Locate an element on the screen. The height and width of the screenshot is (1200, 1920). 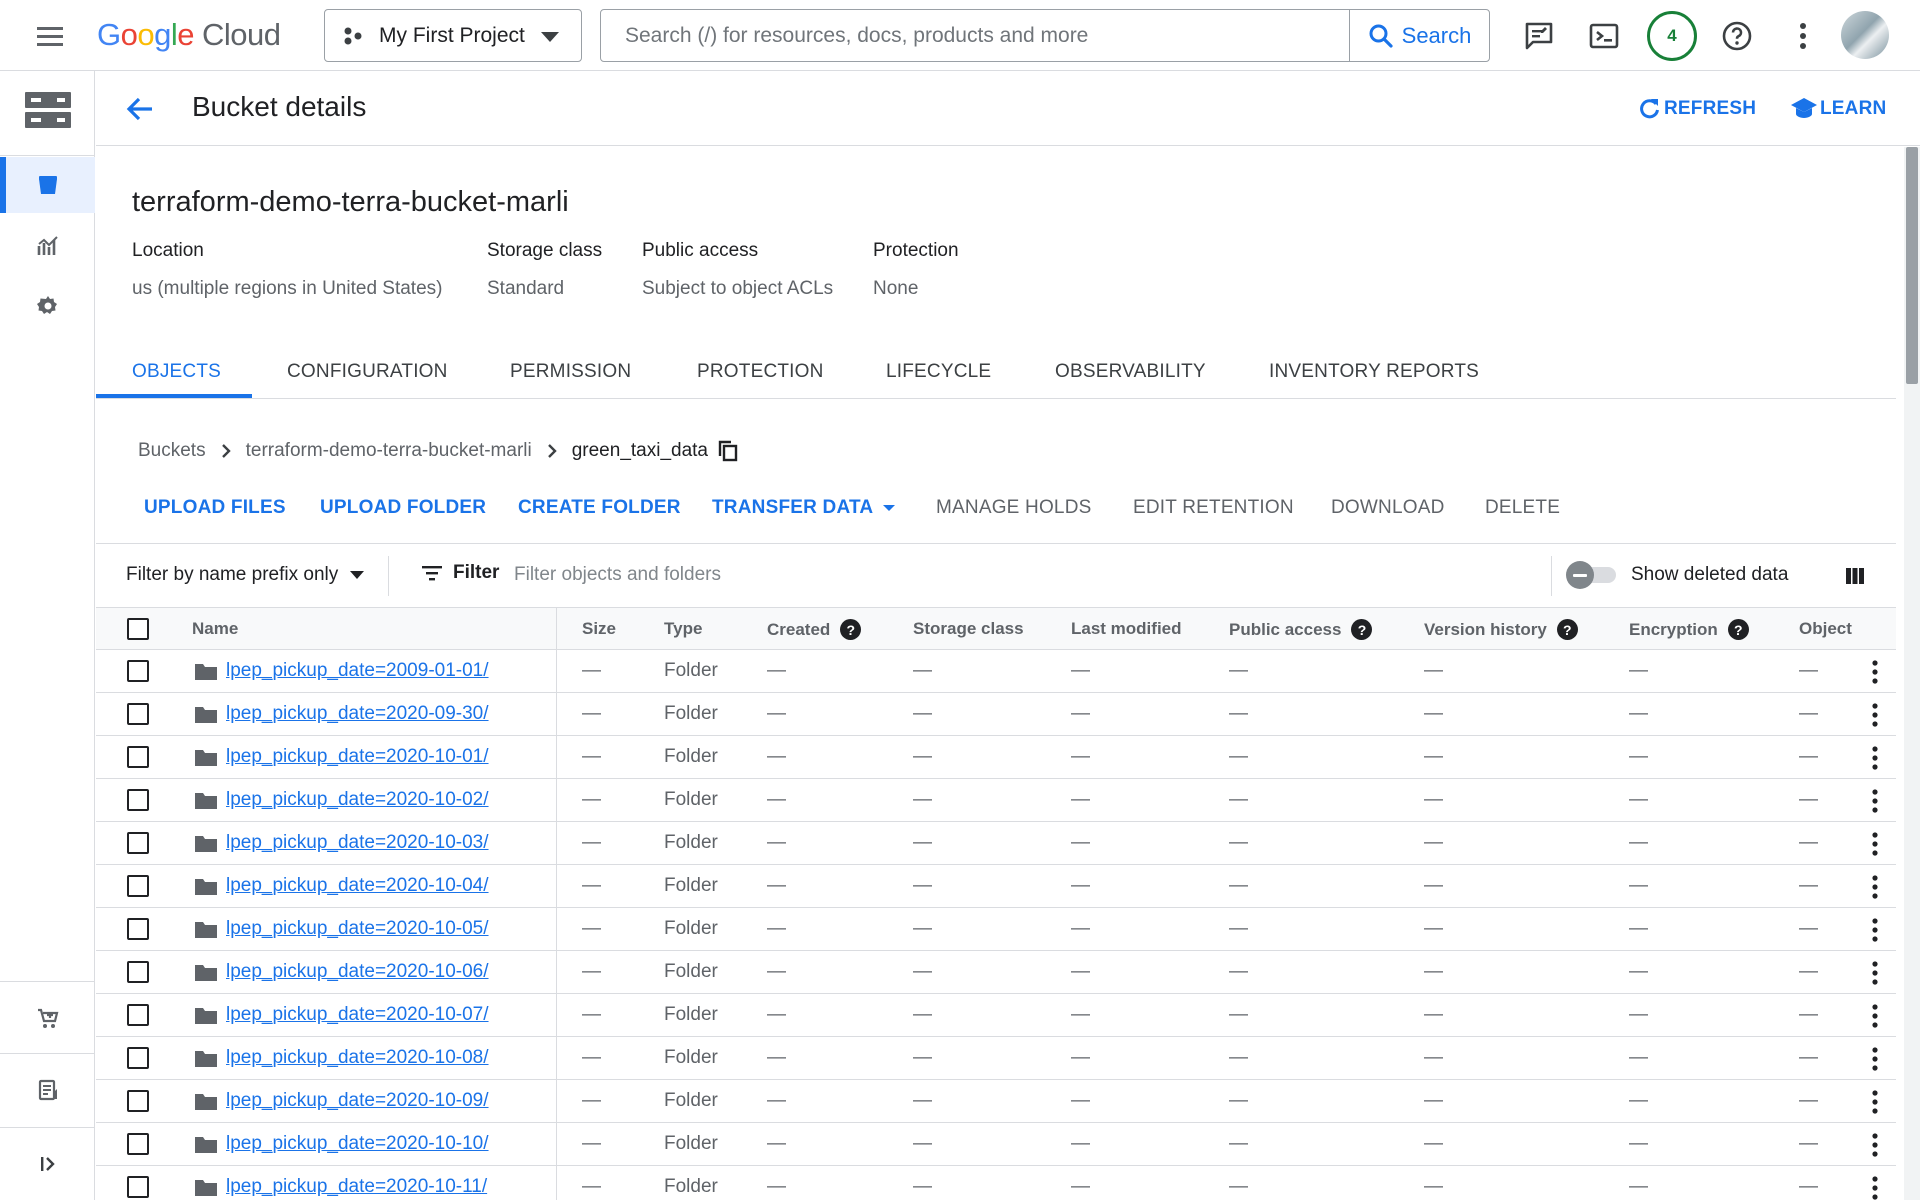
edit-retention-button: EDIT RETENTION is located at coordinates (1213, 508).